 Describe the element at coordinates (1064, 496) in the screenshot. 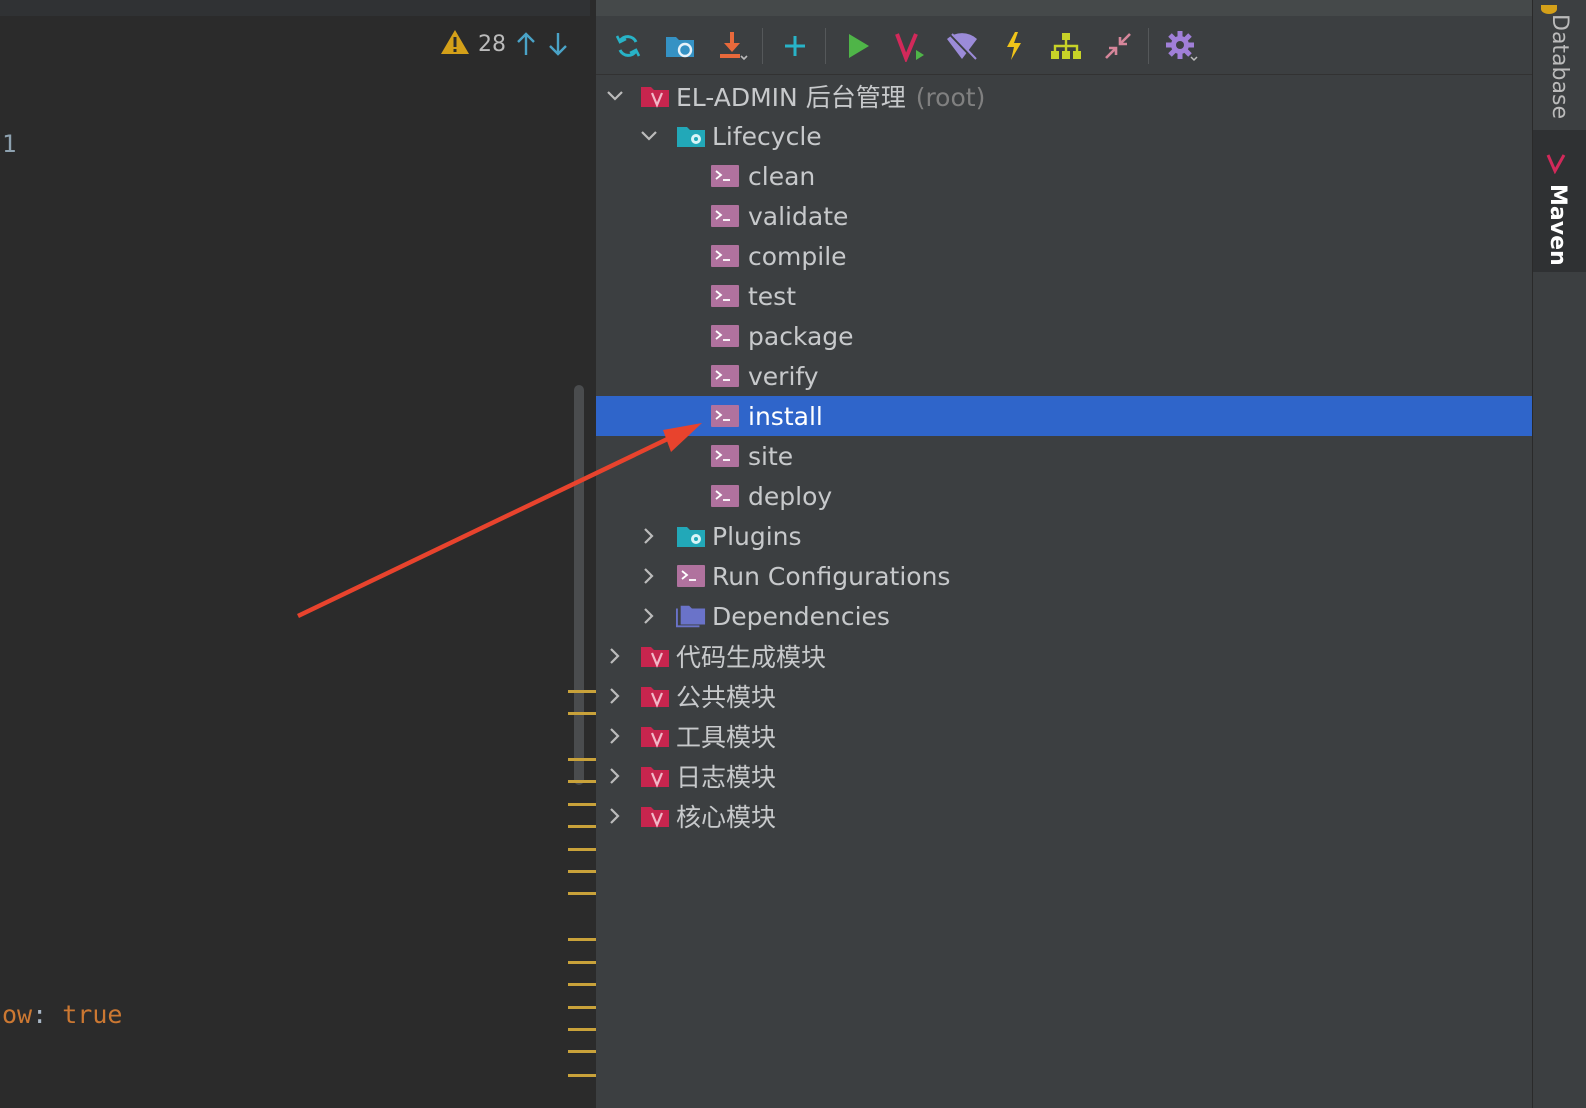

I see `tree-item-goal: deploy` at that location.